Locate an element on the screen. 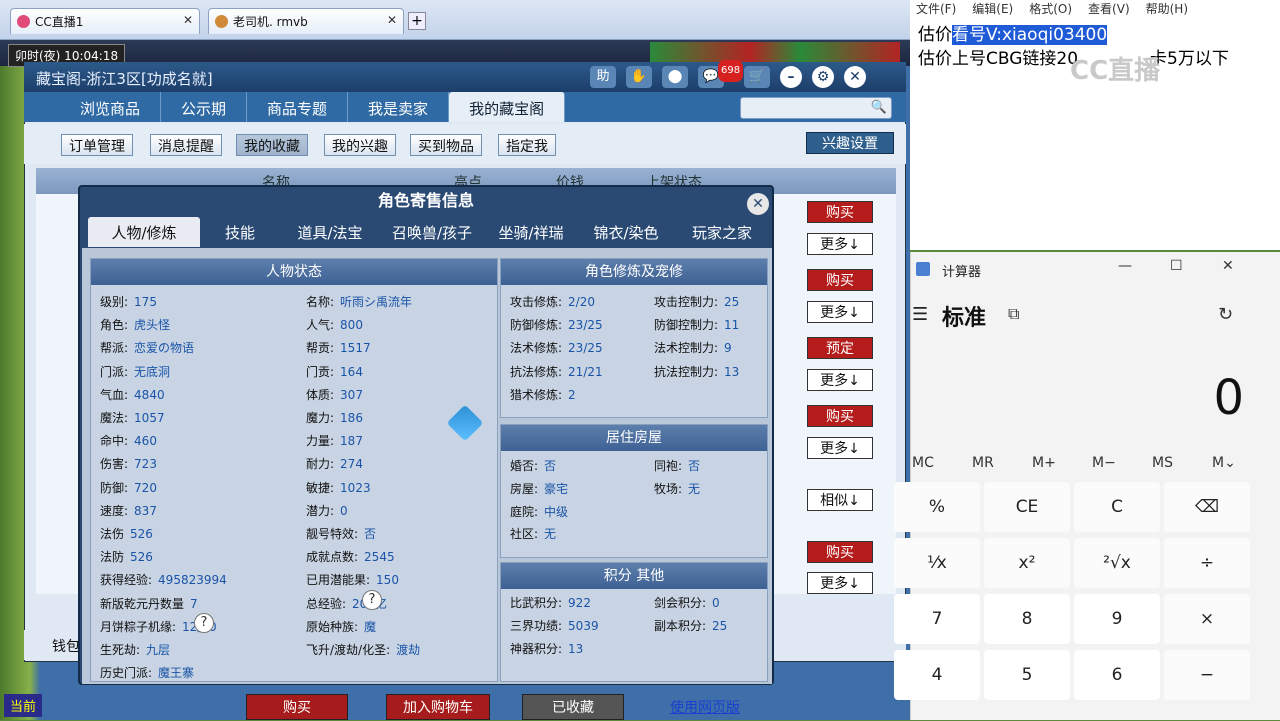 Image resolution: width=1280 pixels, height=721 pixels. tab-items: 道具/法宝 is located at coordinates (330, 232).